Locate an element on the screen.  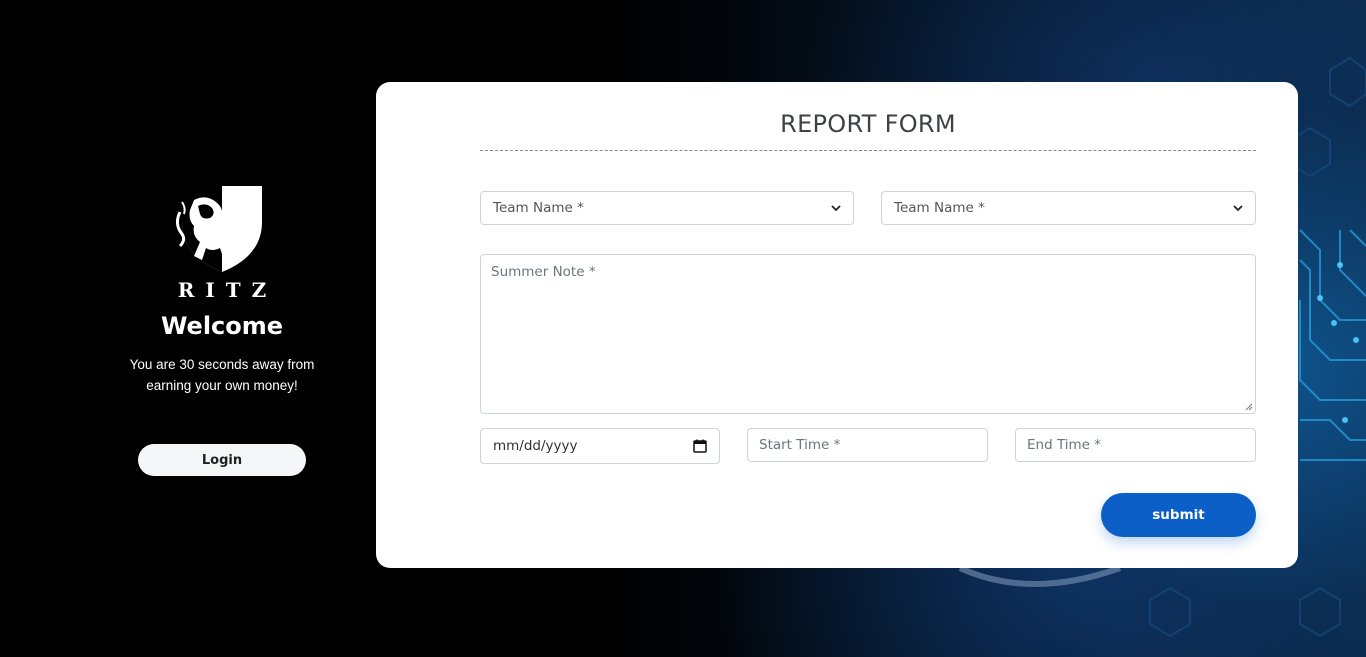
form-title: REPORT FORM is located at coordinates (868, 130).